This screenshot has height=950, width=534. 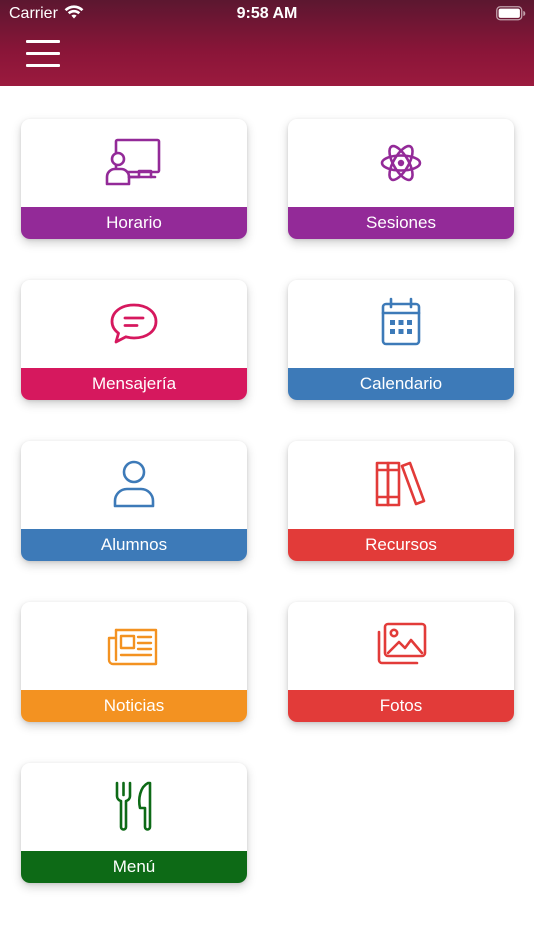 I want to click on tile-label: Horario, so click(x=134, y=223).